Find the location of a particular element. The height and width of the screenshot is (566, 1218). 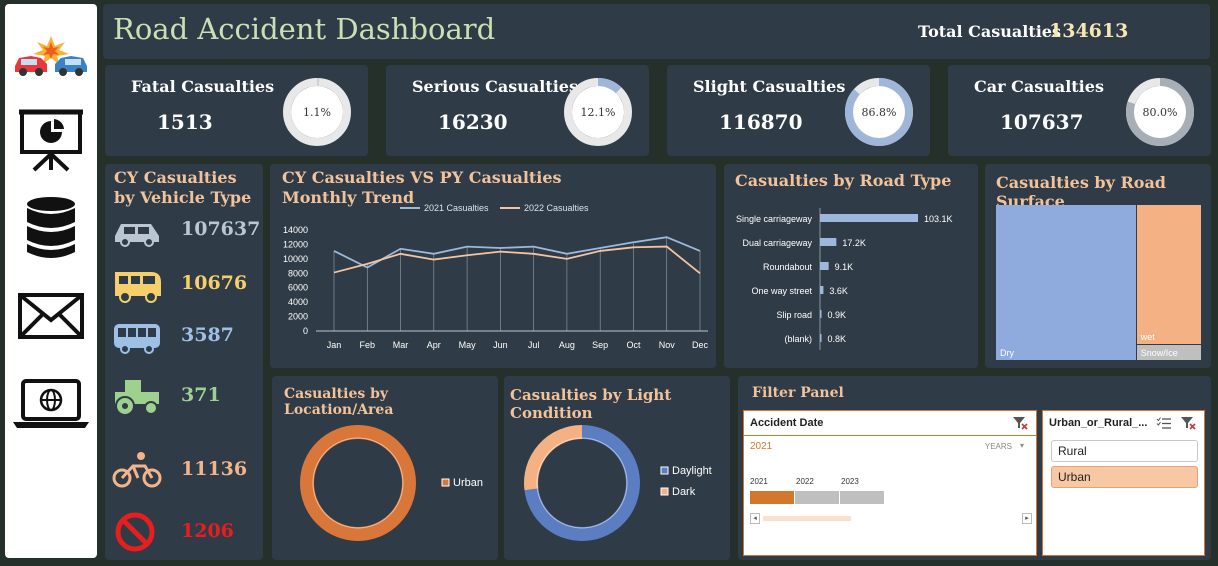

legend-label: 2021 Casualties is located at coordinates (456, 208).